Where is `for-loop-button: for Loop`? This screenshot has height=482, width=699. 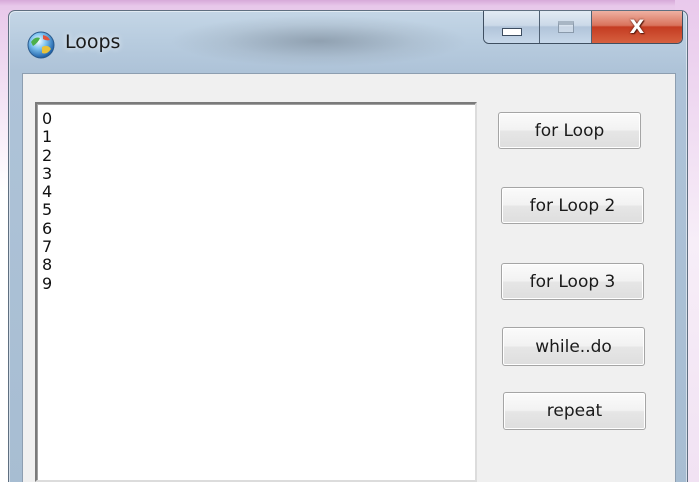
for-loop-button: for Loop is located at coordinates (569, 130).